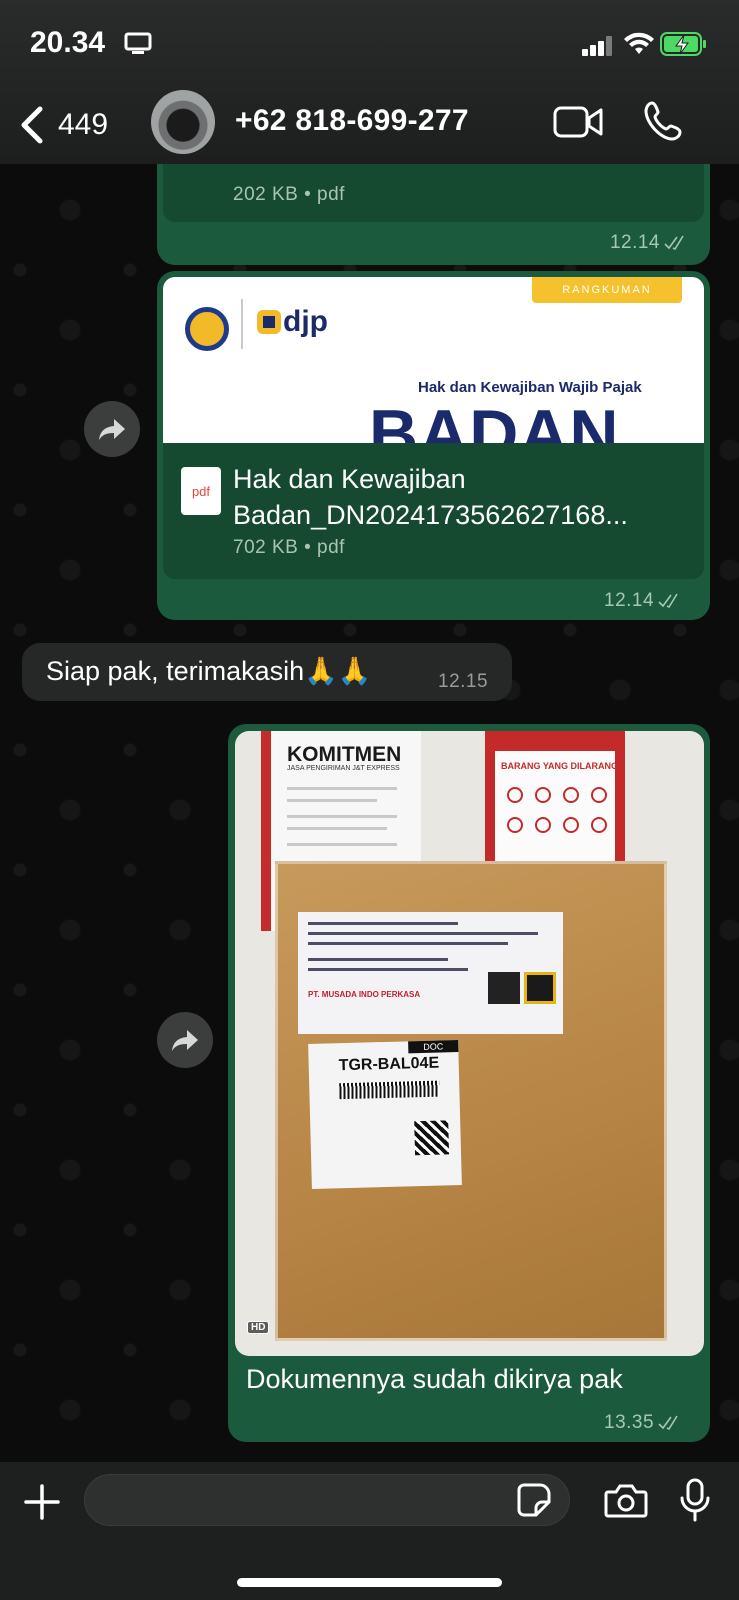 This screenshot has height=1600, width=739. What do you see at coordinates (504, 988) in the screenshot?
I see `company-logo-icon` at bounding box center [504, 988].